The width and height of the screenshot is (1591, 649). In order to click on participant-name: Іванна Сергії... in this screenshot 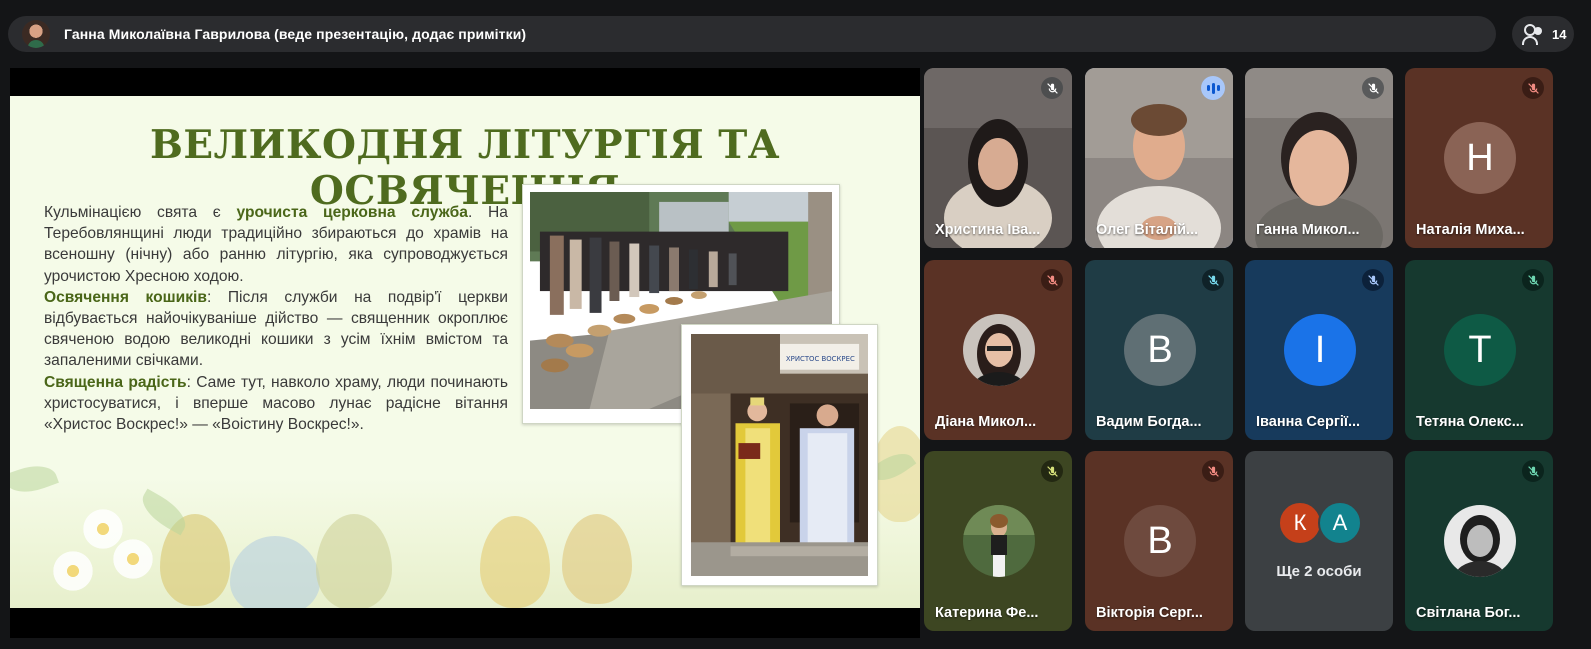, I will do `click(1308, 422)`.